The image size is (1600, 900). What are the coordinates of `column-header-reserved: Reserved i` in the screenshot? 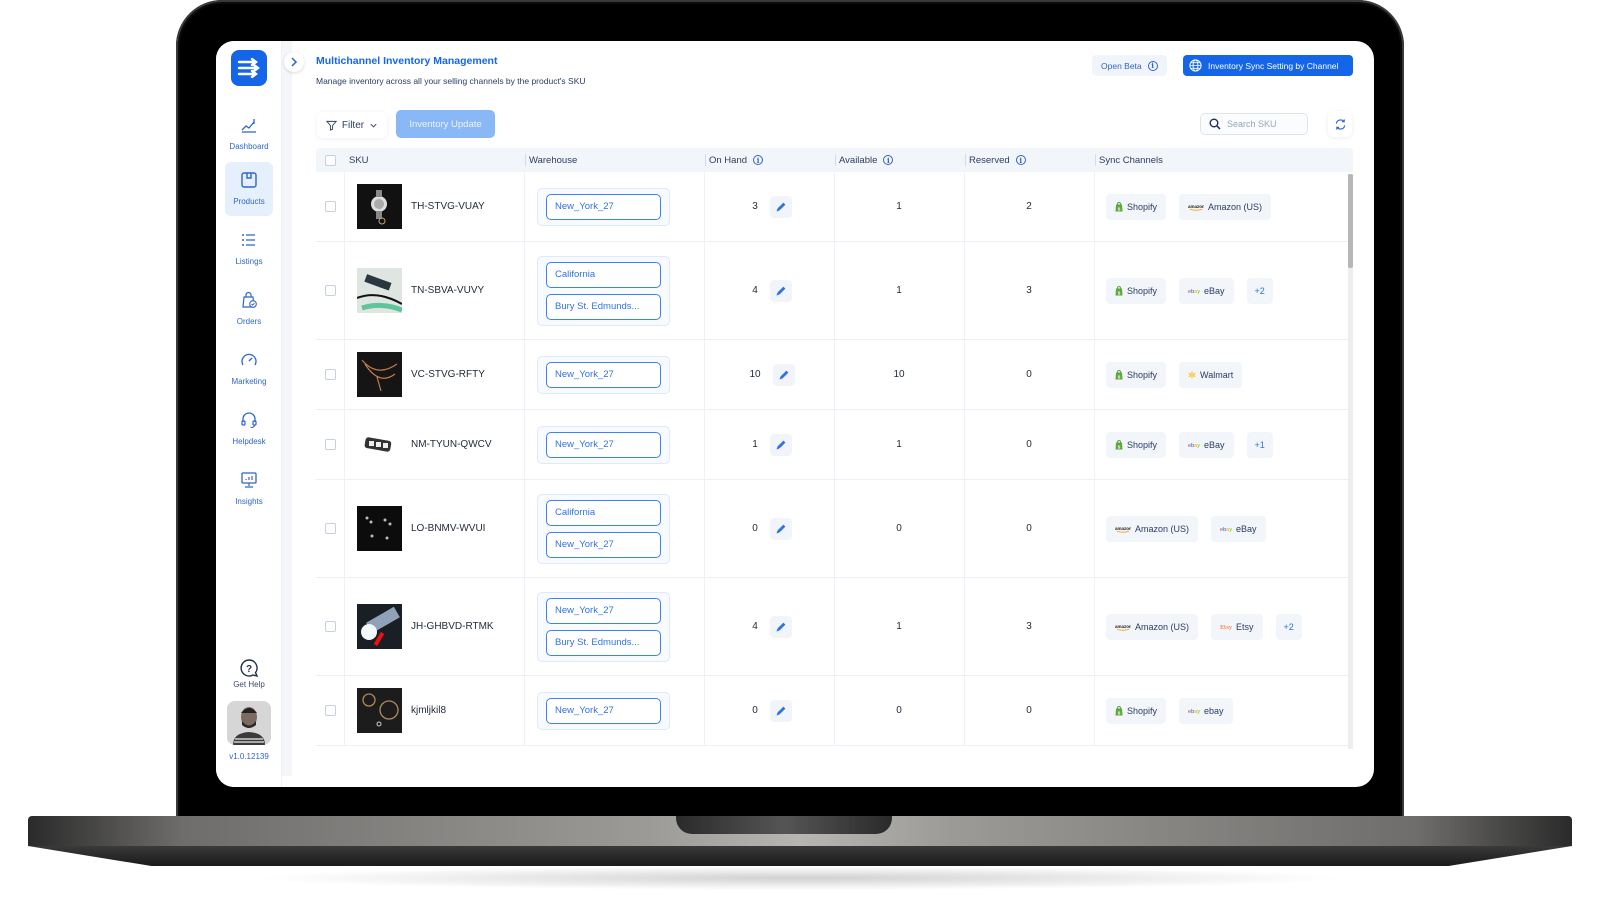 It's located at (995, 160).